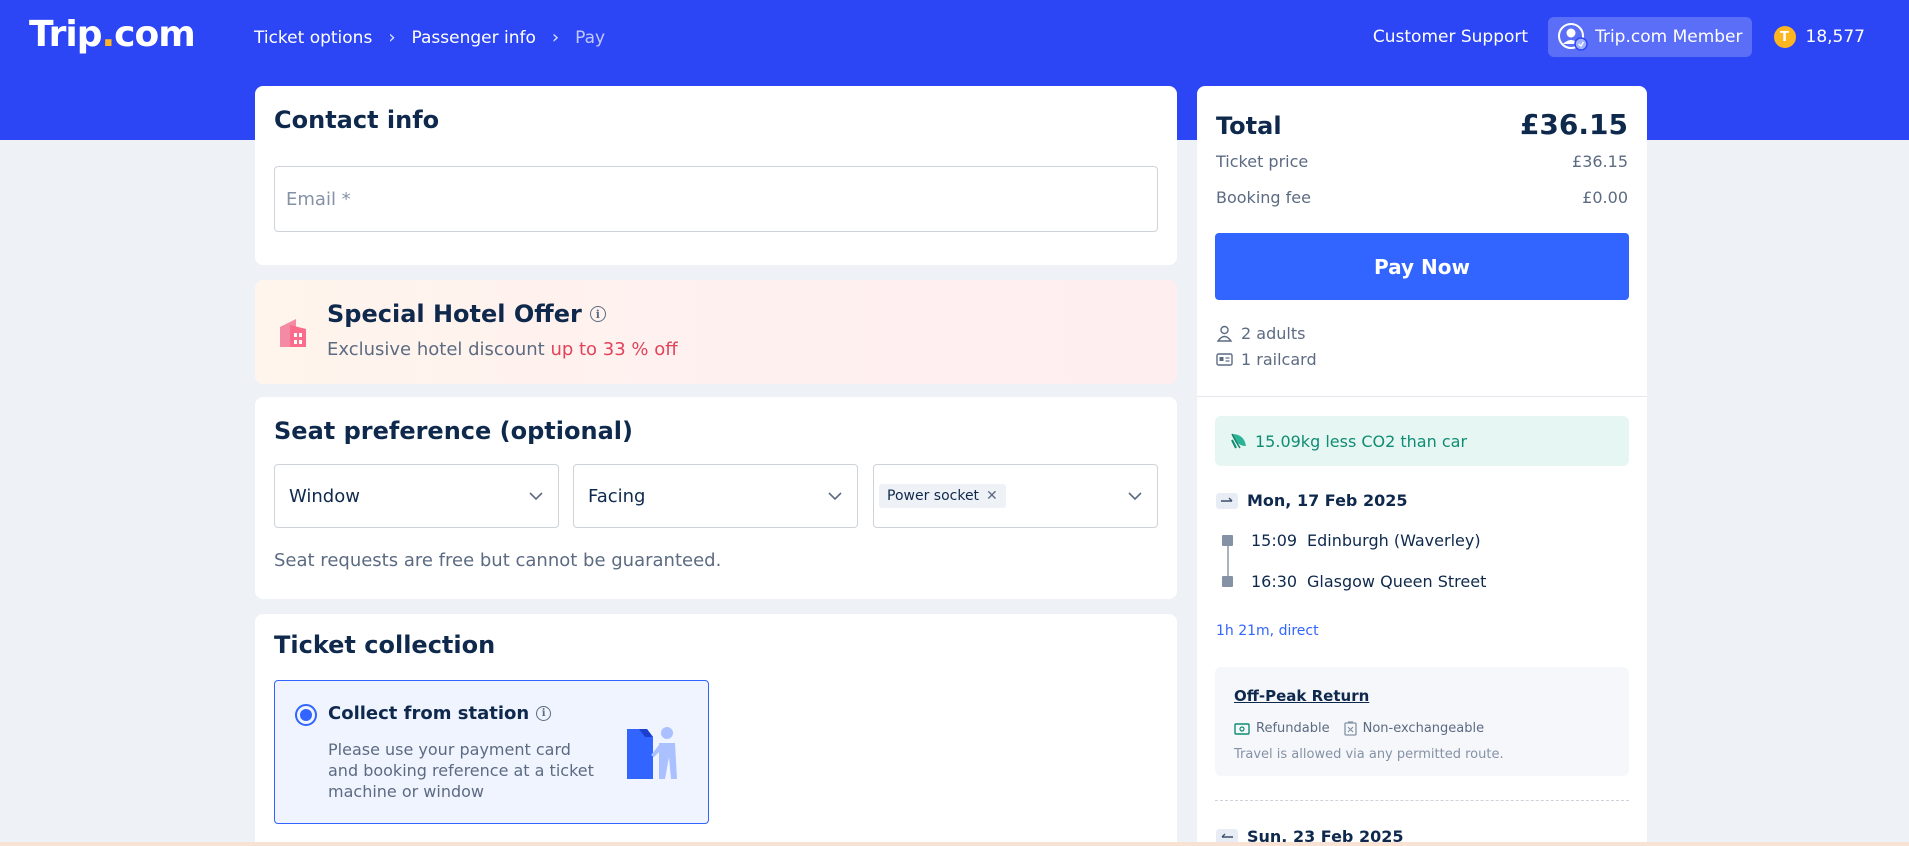 This screenshot has height=846, width=1909. I want to click on breadcrumb-ticket-options: Ticket options, so click(313, 38).